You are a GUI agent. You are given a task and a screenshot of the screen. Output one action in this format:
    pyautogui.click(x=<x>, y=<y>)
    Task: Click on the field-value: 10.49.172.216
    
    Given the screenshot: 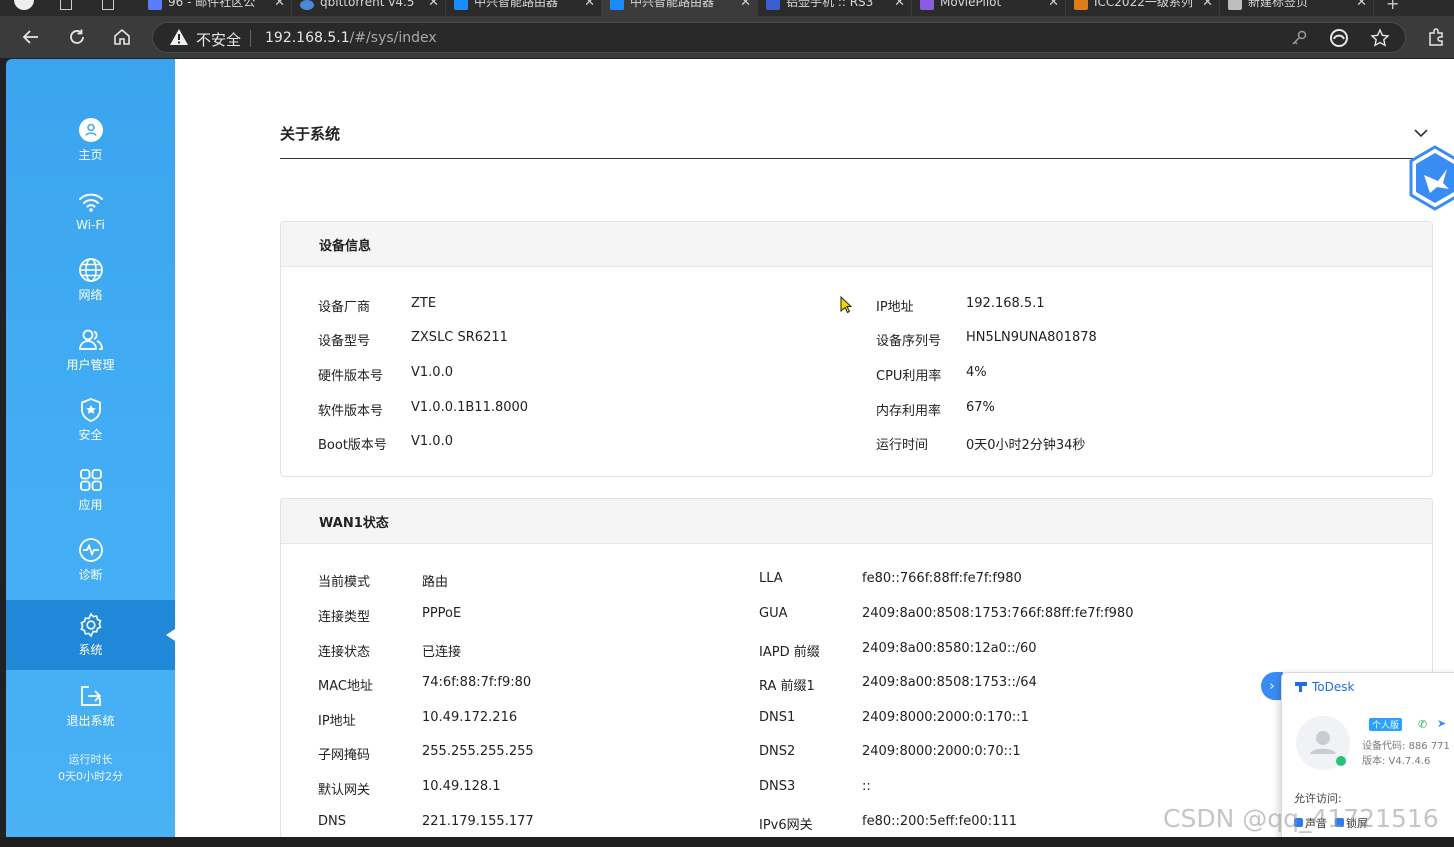 What is the action you would take?
    pyautogui.click(x=470, y=717)
    